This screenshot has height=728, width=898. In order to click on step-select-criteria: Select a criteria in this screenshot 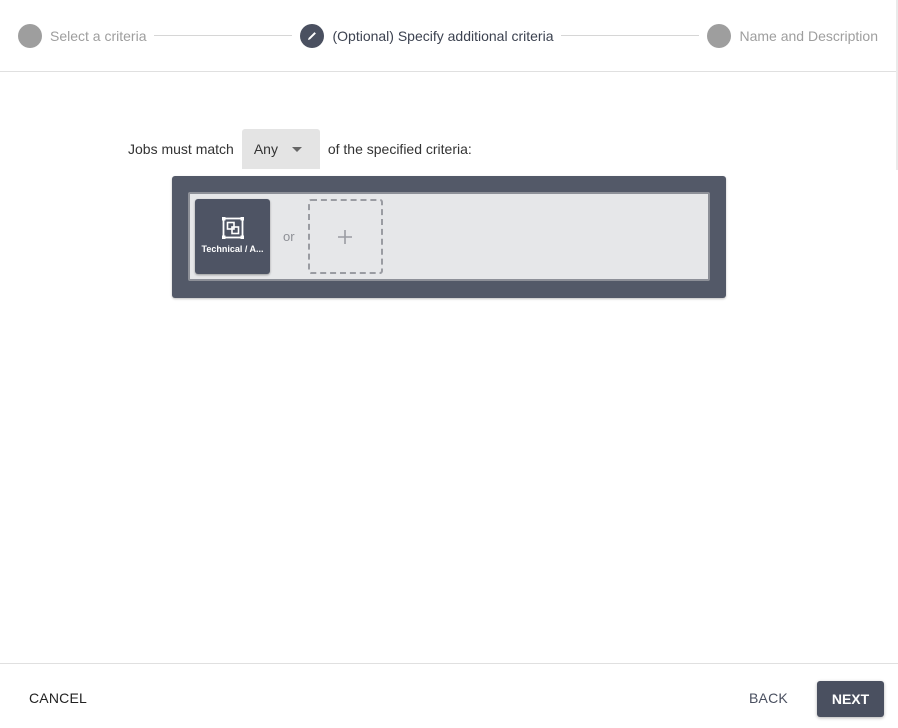, I will do `click(82, 35)`.